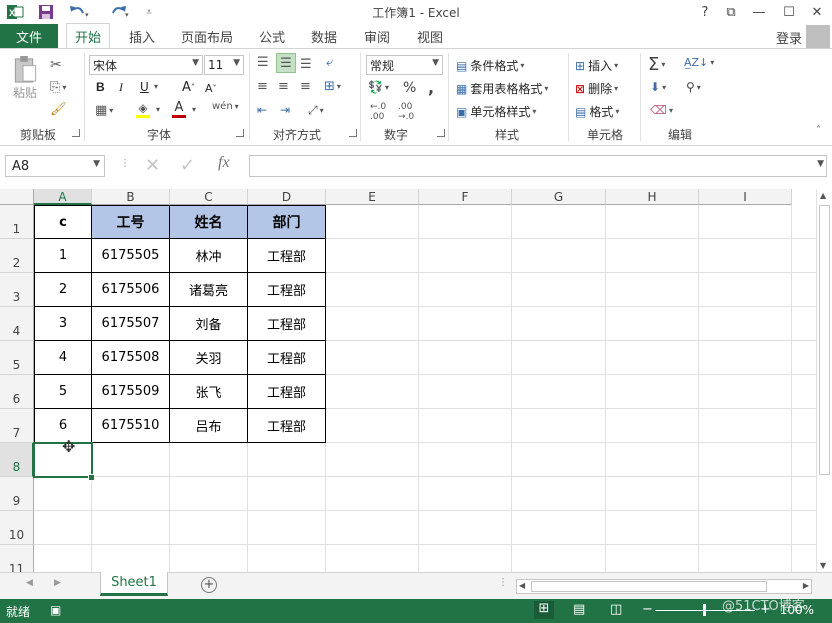 The image size is (832, 623). What do you see at coordinates (823, 565) in the screenshot?
I see `scroll-down-icon: ▼` at bounding box center [823, 565].